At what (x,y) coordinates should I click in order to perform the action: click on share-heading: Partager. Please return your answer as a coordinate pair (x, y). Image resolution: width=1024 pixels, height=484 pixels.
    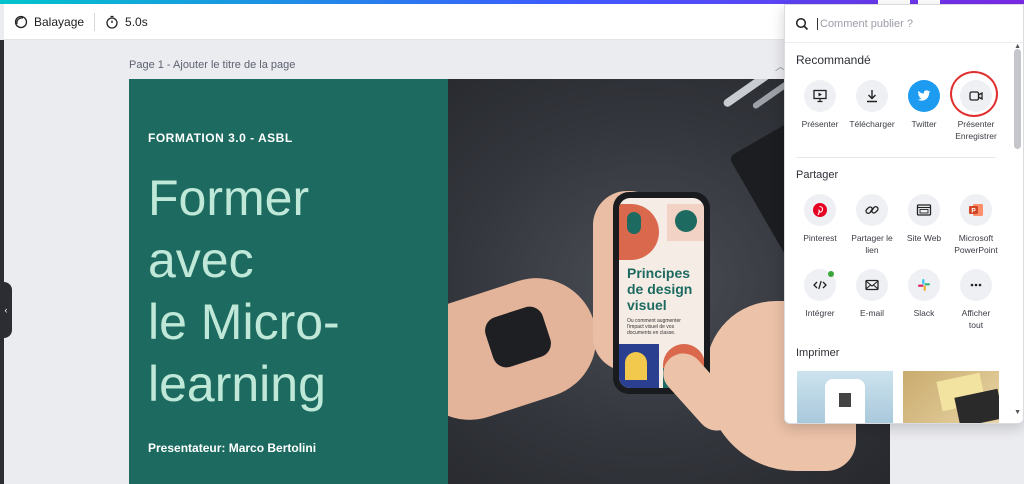
    Looking at the image, I should click on (817, 175).